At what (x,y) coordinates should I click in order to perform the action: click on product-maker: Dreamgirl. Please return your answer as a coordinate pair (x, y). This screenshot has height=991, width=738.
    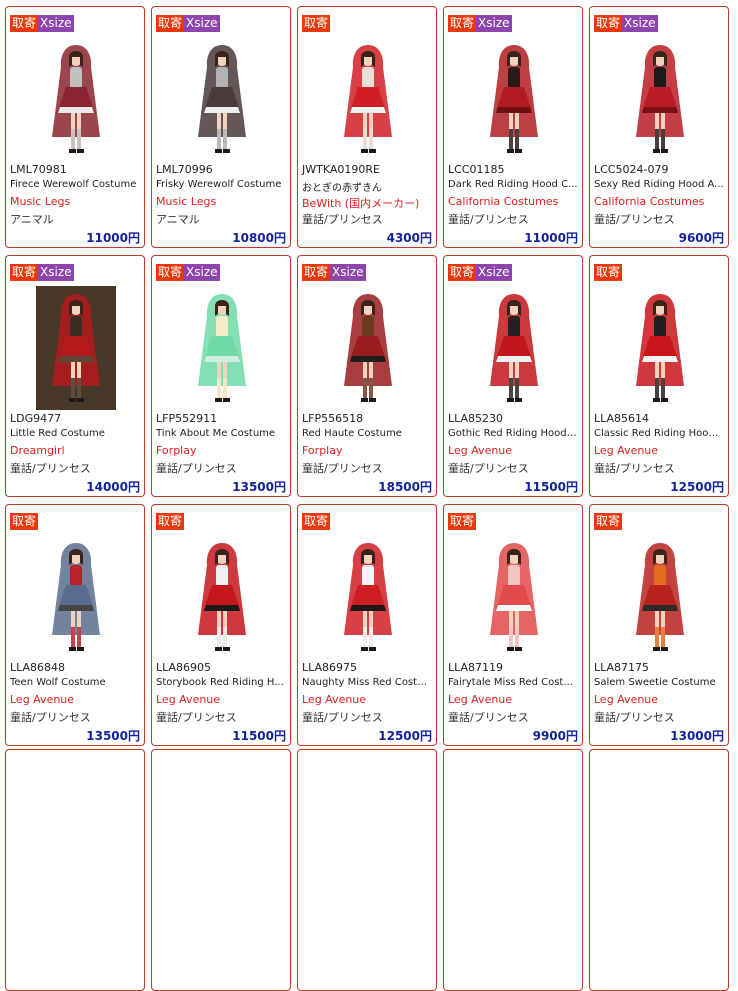
    Looking at the image, I should click on (37, 450).